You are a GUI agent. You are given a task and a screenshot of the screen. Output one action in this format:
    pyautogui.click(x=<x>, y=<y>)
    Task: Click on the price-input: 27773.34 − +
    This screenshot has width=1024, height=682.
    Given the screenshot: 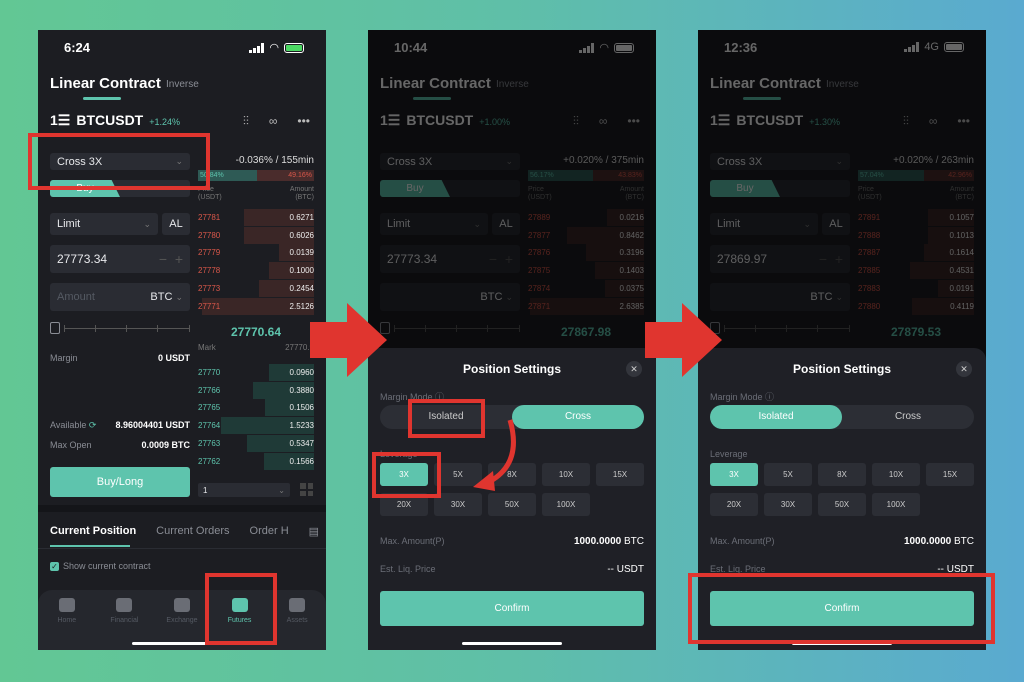 What is the action you would take?
    pyautogui.click(x=120, y=259)
    